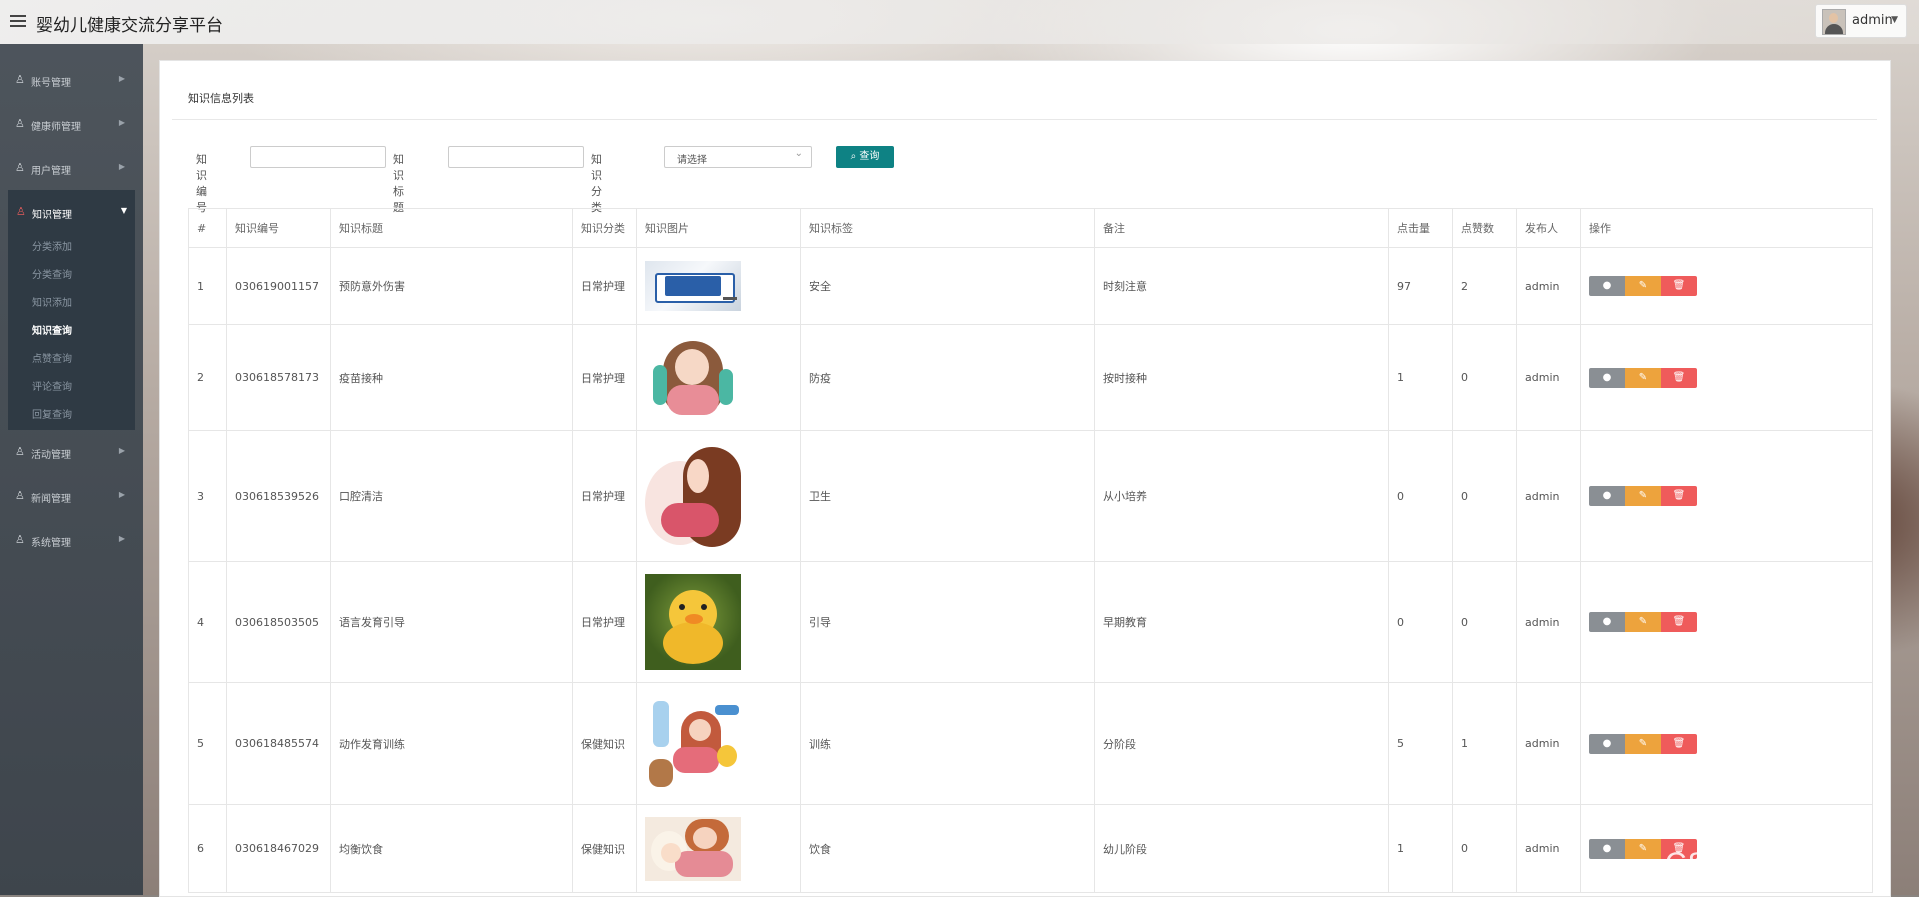  Describe the element at coordinates (1778, 863) in the screenshot. I see `watermark: CSDN @汤姆yu` at that location.